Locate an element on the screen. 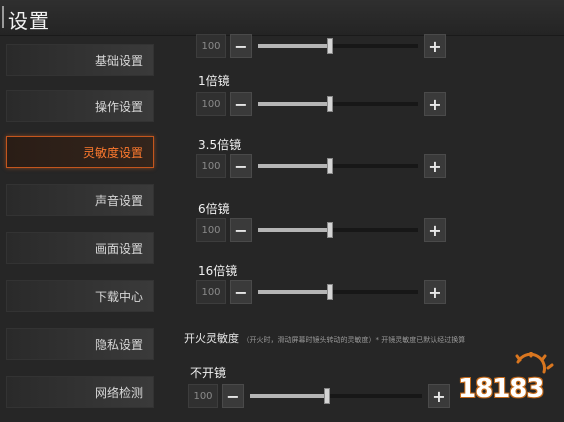  slider-row-6x: 100 − + is located at coordinates (322, 230).